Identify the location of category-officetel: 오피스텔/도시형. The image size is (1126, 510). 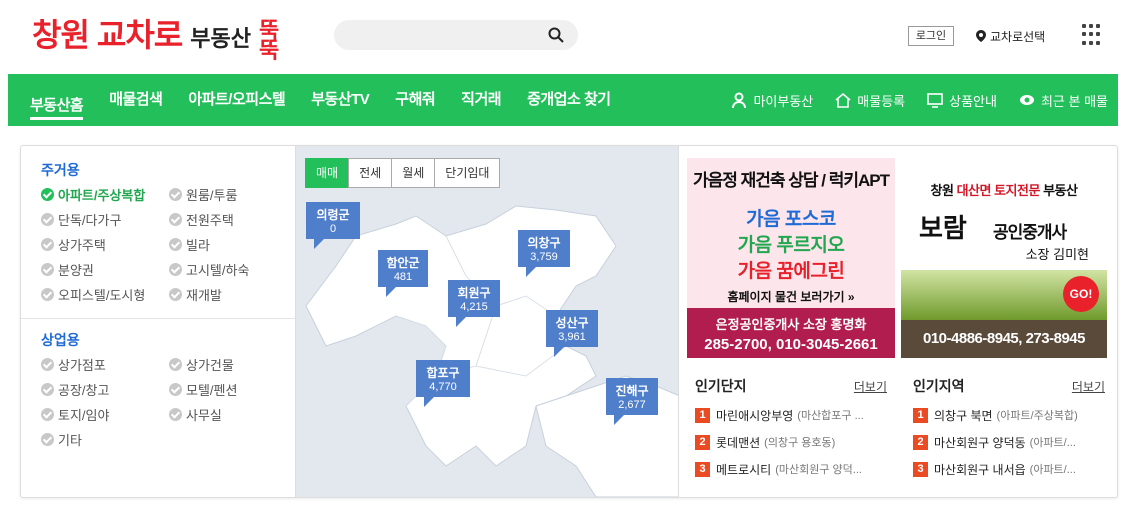
(105, 294).